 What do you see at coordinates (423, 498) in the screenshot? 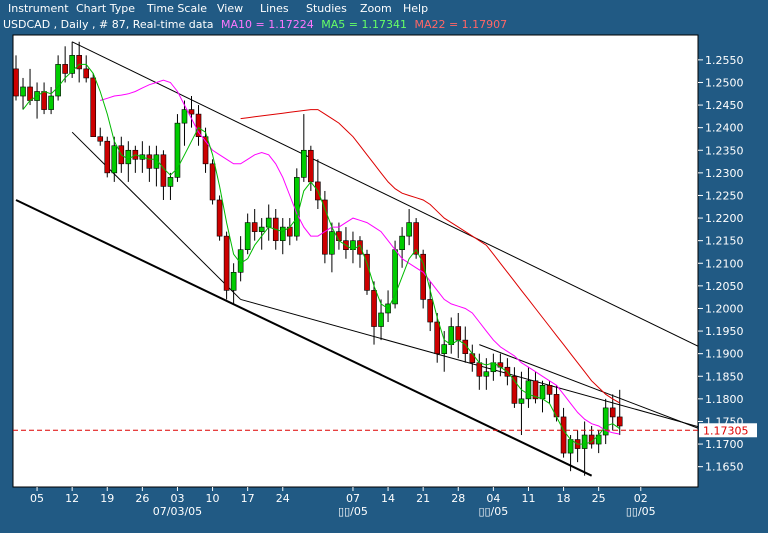
I see `x-tick-label: 21` at bounding box center [423, 498].